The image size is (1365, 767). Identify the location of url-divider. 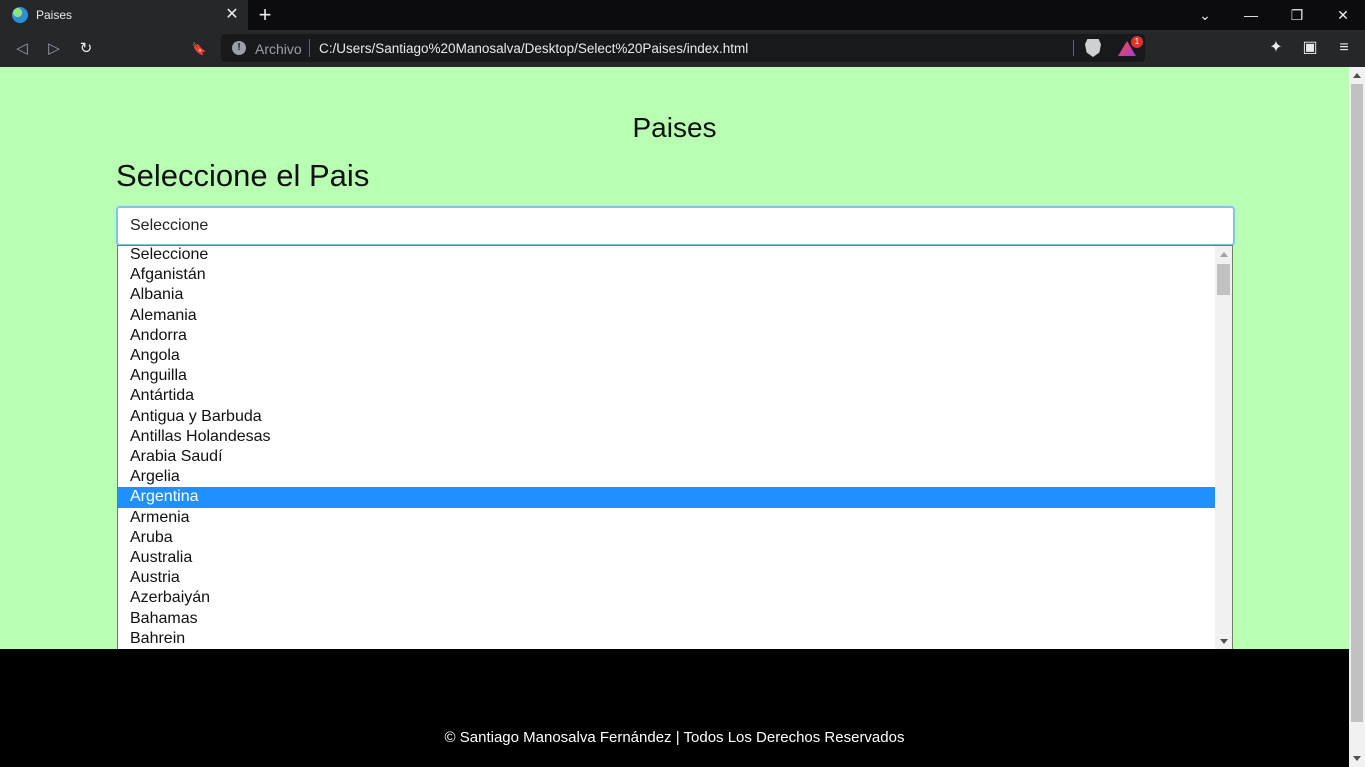
(1073, 48).